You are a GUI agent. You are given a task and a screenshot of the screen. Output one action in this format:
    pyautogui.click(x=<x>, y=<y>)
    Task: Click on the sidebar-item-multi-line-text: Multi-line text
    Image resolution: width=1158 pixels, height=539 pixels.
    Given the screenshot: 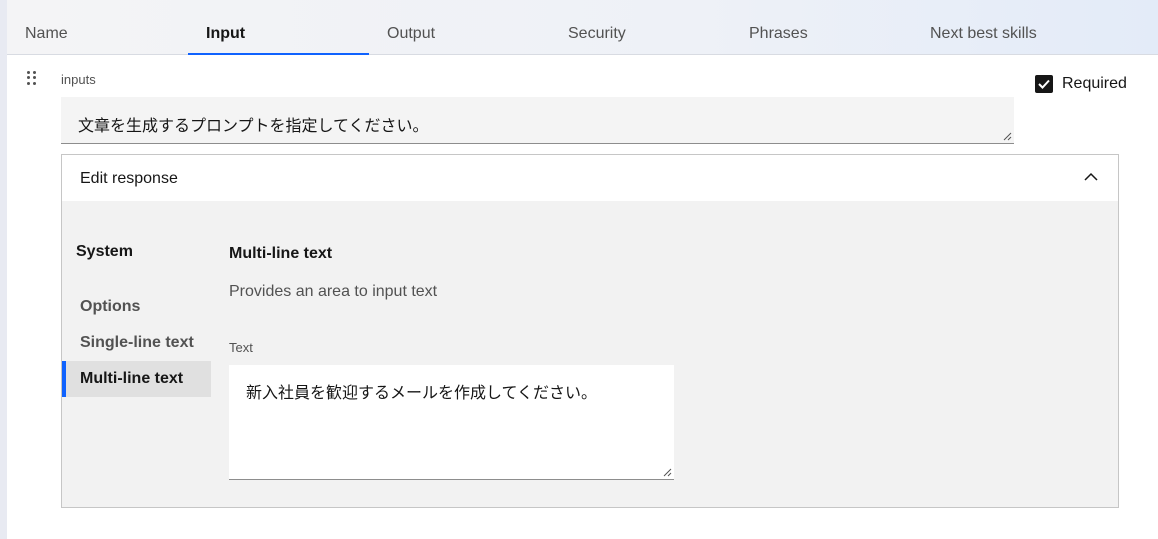 What is the action you would take?
    pyautogui.click(x=136, y=379)
    